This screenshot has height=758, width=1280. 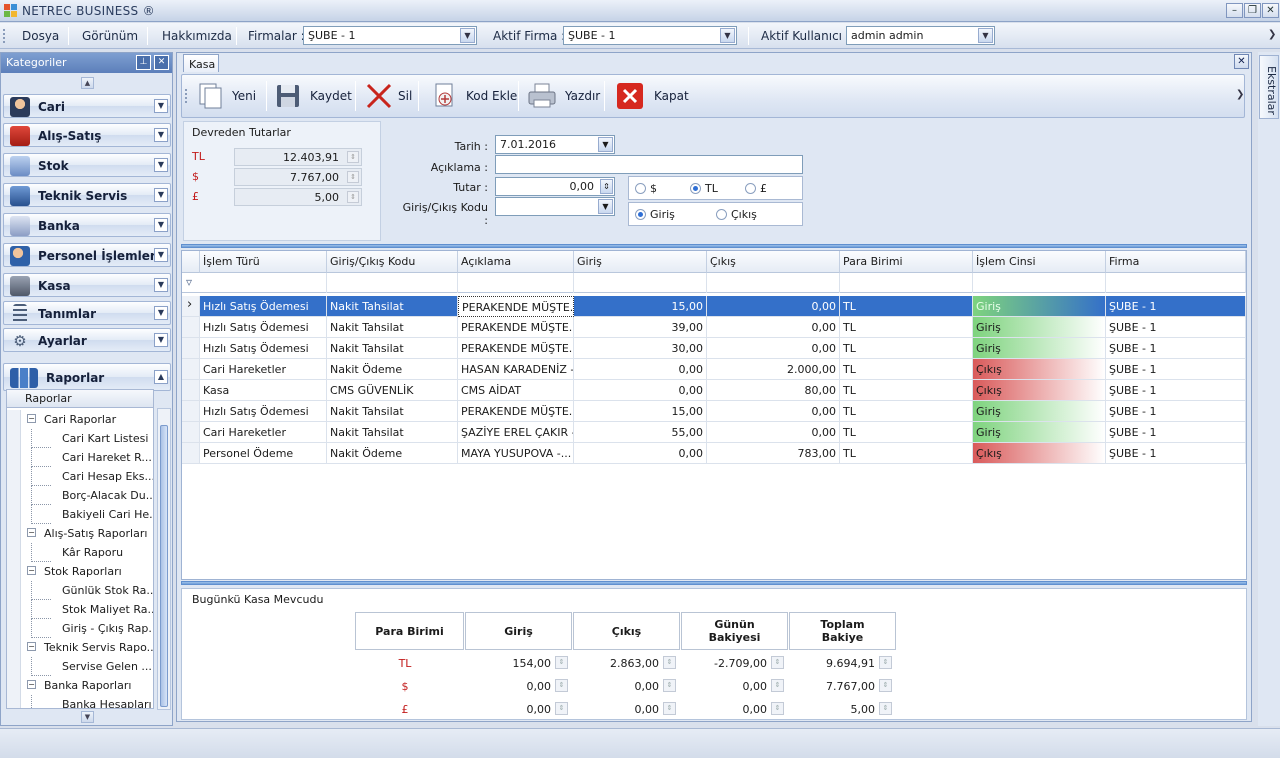 What do you see at coordinates (87, 313) in the screenshot?
I see `category-tanimlar: Tanımlar ▼` at bounding box center [87, 313].